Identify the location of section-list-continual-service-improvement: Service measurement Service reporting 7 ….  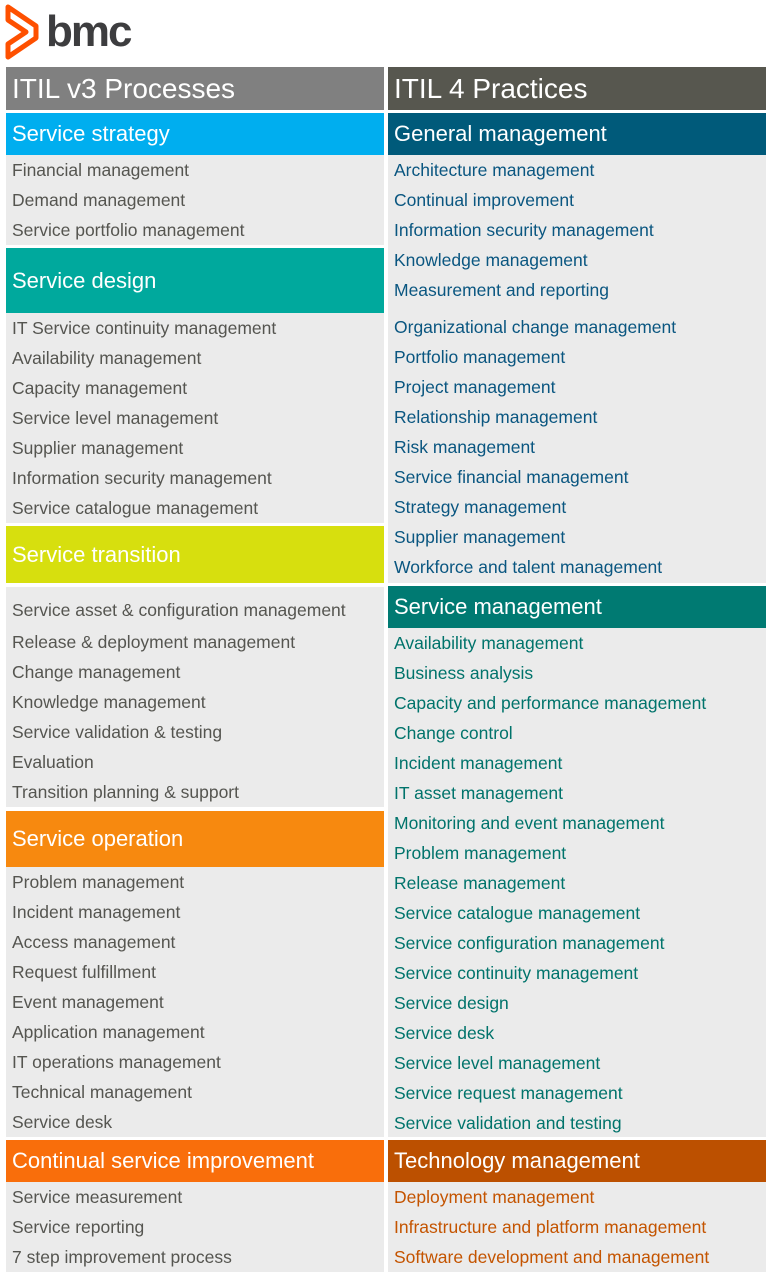
(195, 1227).